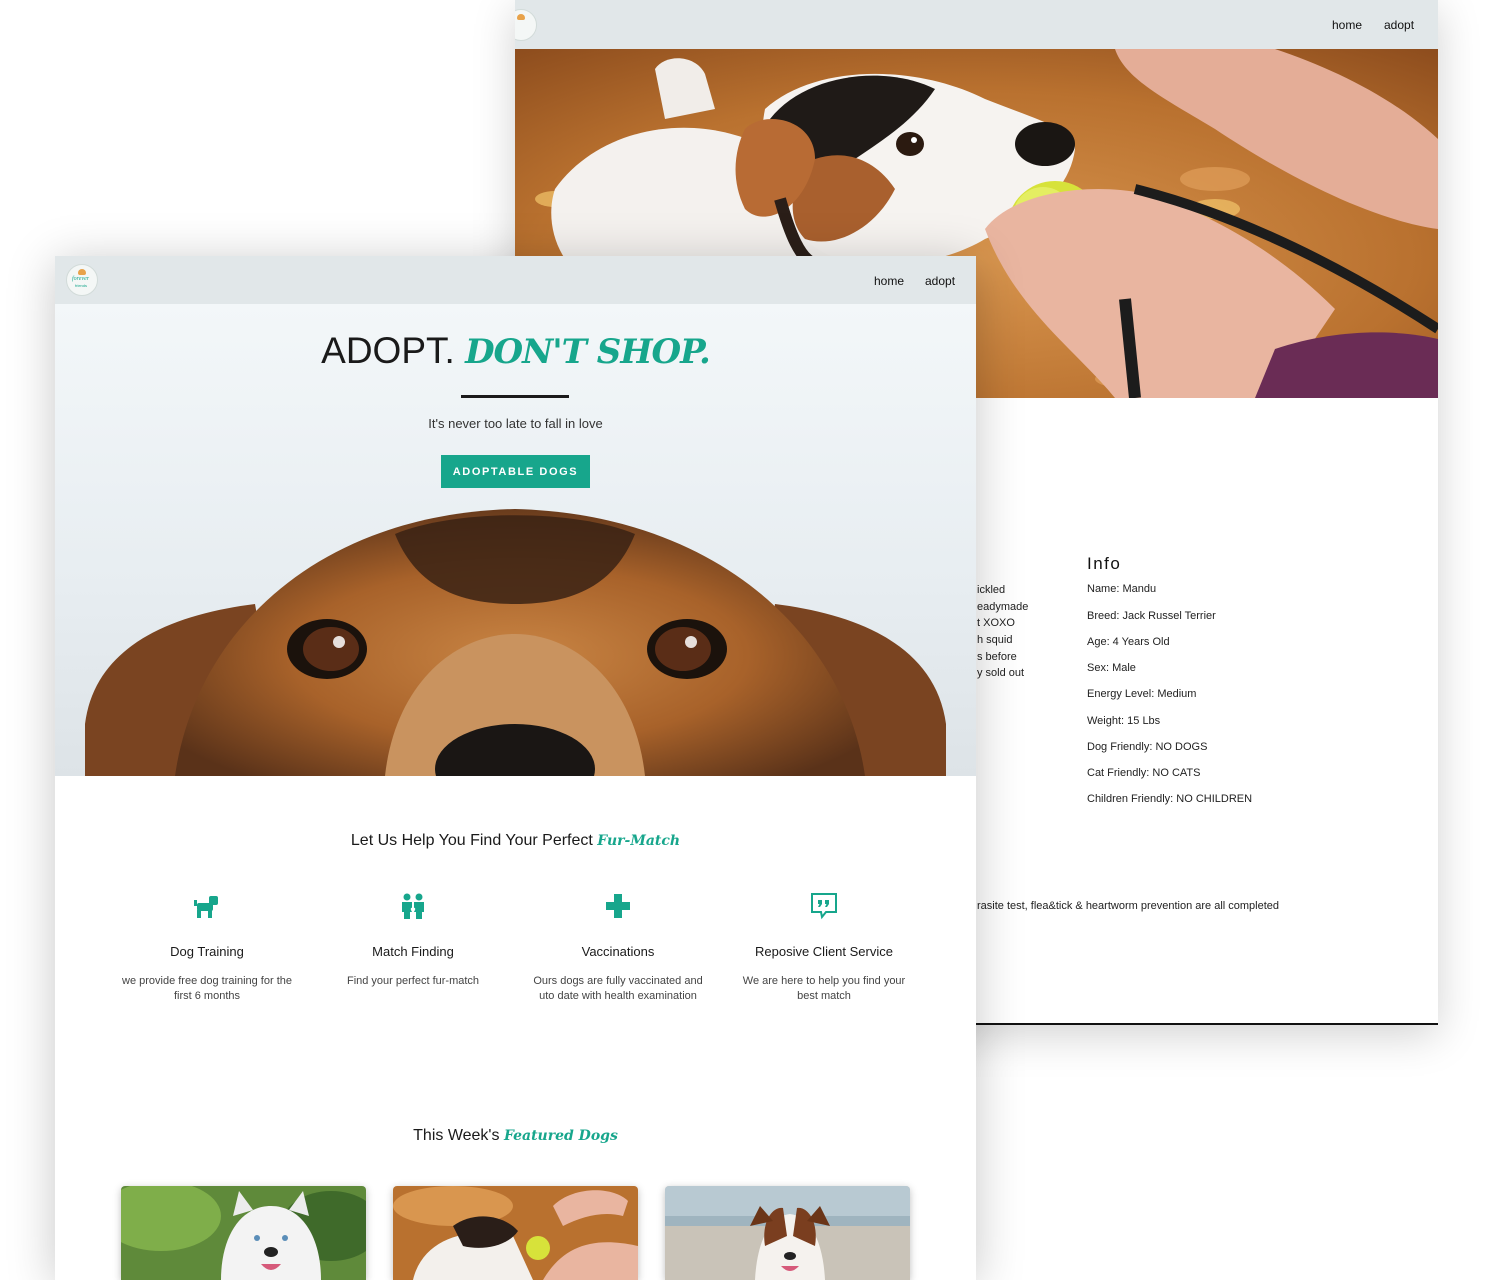 This screenshot has height=1280, width=1492. I want to click on info-weight: Weight: 15 Lbs, so click(1124, 721).